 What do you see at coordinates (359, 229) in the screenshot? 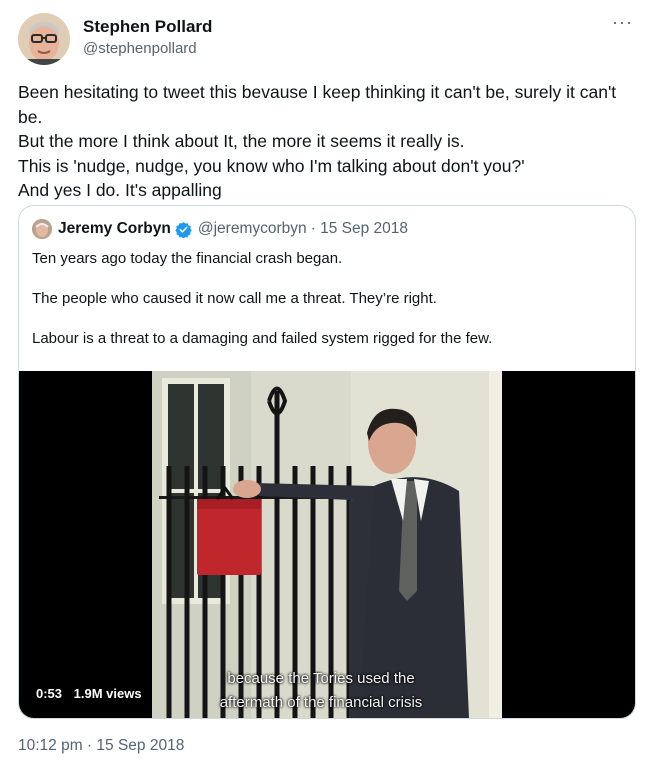
I see `quoted-tweet-date: · 15 Sep 2018` at bounding box center [359, 229].